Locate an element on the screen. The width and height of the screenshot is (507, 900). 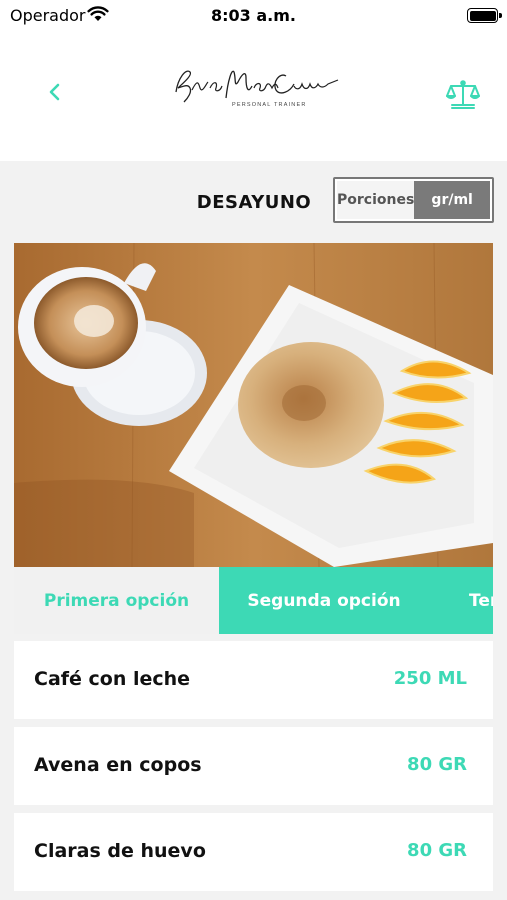
navigation-bar: PERSONAL TRAINER is located at coordinates (253, 96).